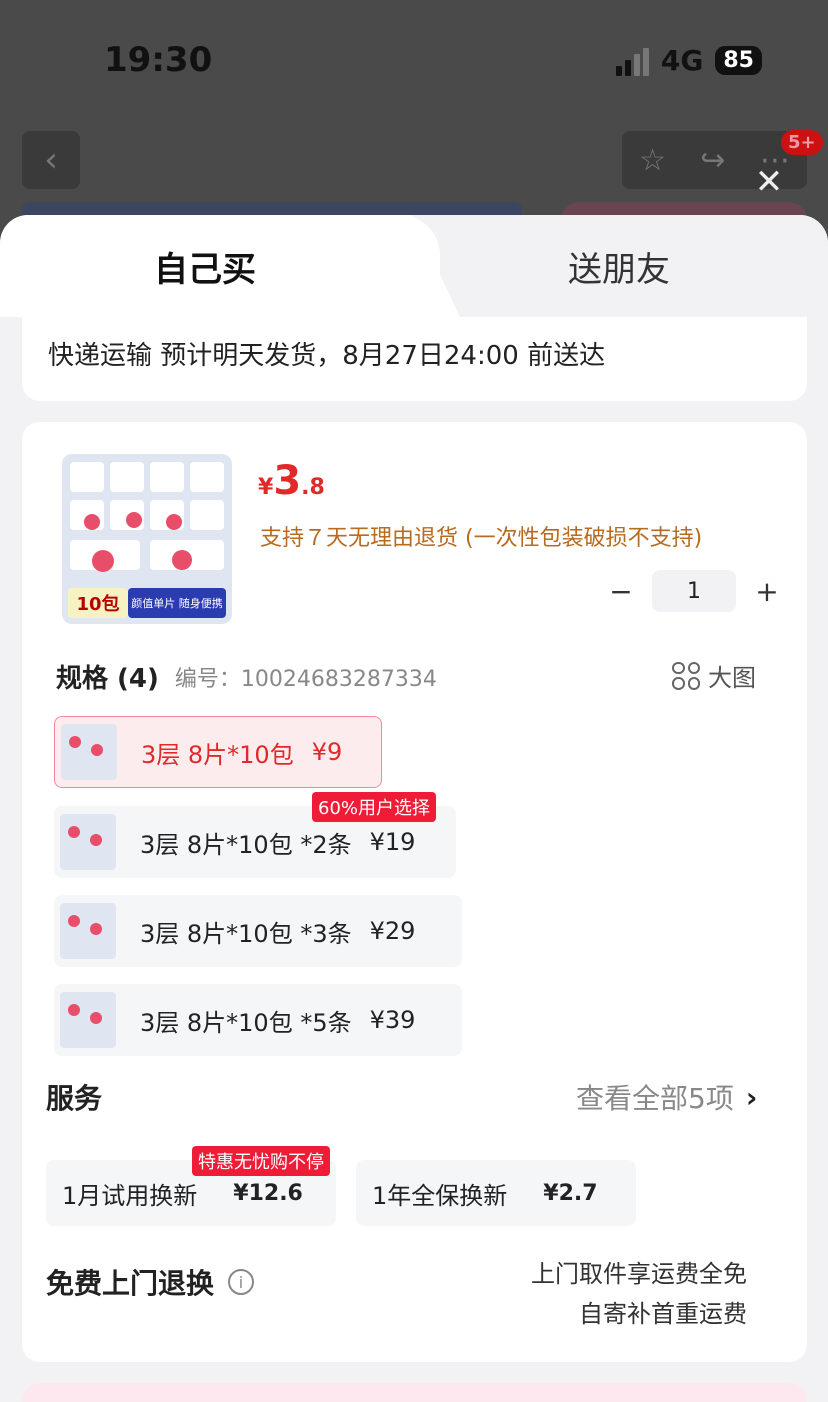 The image size is (828, 1402). I want to click on free-return-details: 上门取件享运费全免 自寄补首重运费, so click(639, 1294).